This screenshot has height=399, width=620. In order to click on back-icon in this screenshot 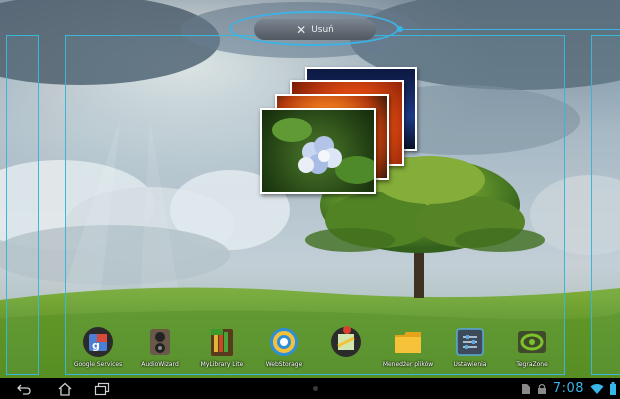, I will do `click(24, 389)`.